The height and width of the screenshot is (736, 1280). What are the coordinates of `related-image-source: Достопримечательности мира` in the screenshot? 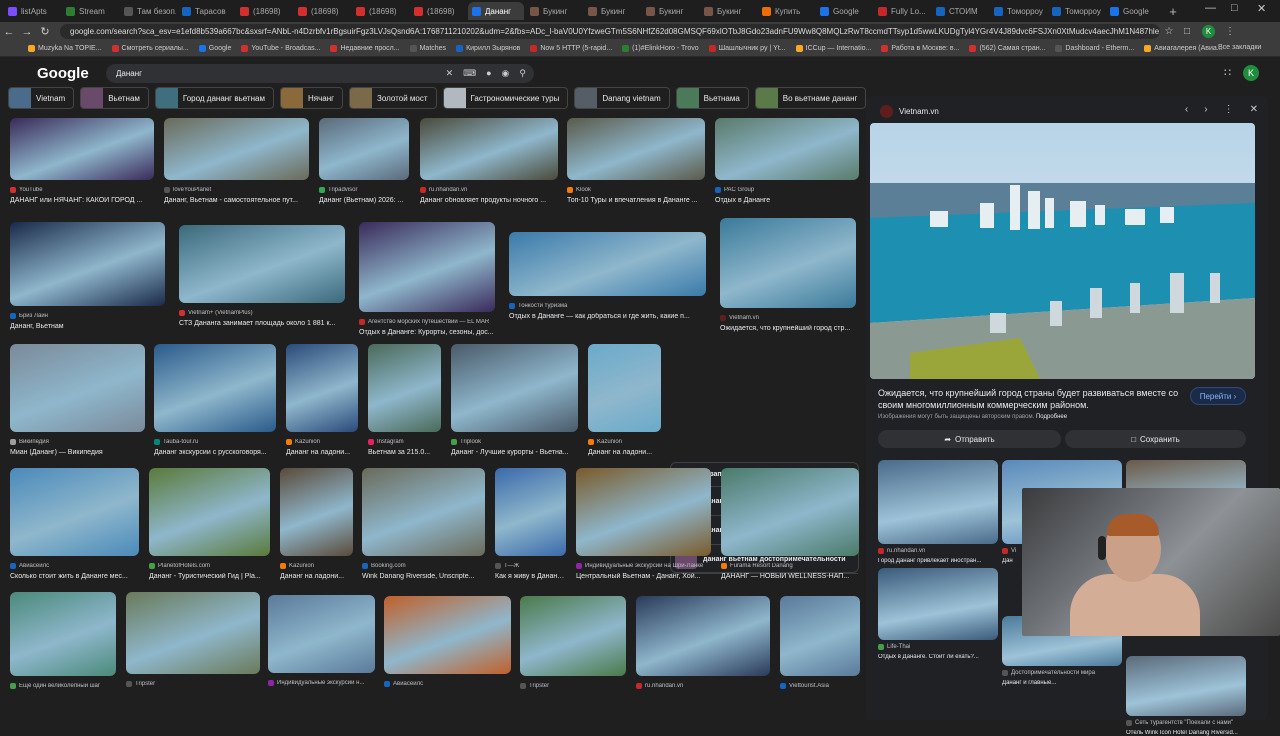 It's located at (1048, 673).